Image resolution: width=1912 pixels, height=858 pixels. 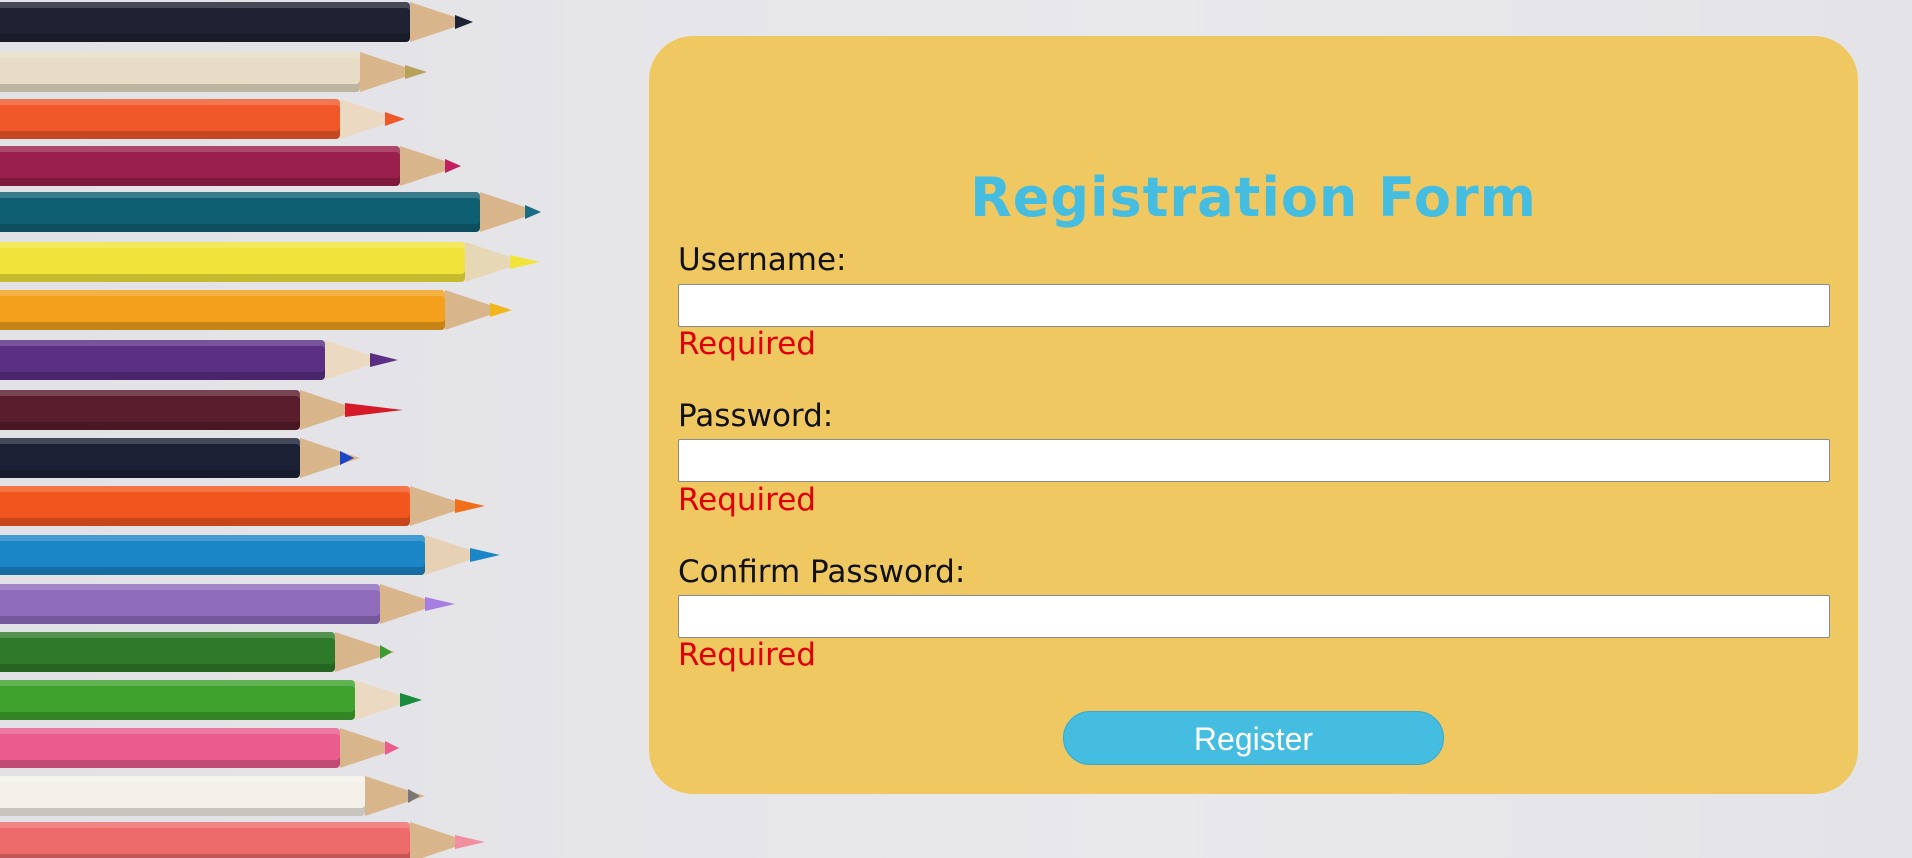 What do you see at coordinates (747, 655) in the screenshot?
I see `confirm-password-error: Required` at bounding box center [747, 655].